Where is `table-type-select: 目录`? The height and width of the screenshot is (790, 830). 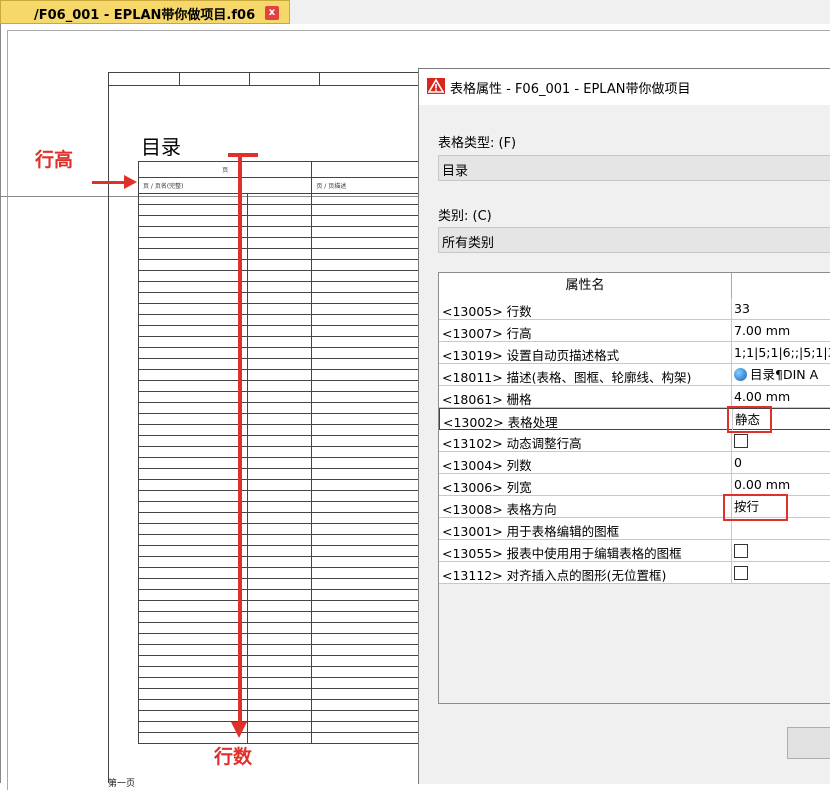 table-type-select: 目录 is located at coordinates (634, 168).